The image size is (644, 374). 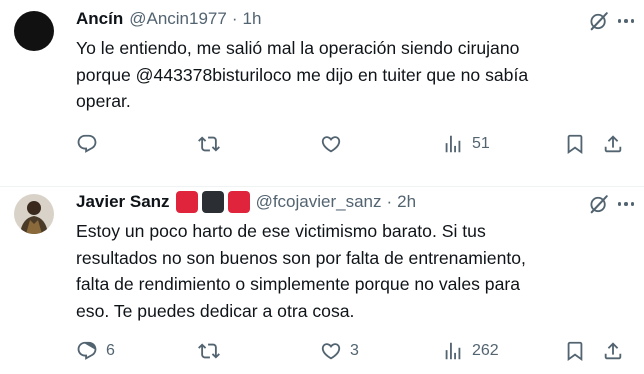 What do you see at coordinates (354, 19) in the screenshot?
I see `tweet-header: Ancín @Ancin1977 · 1h` at bounding box center [354, 19].